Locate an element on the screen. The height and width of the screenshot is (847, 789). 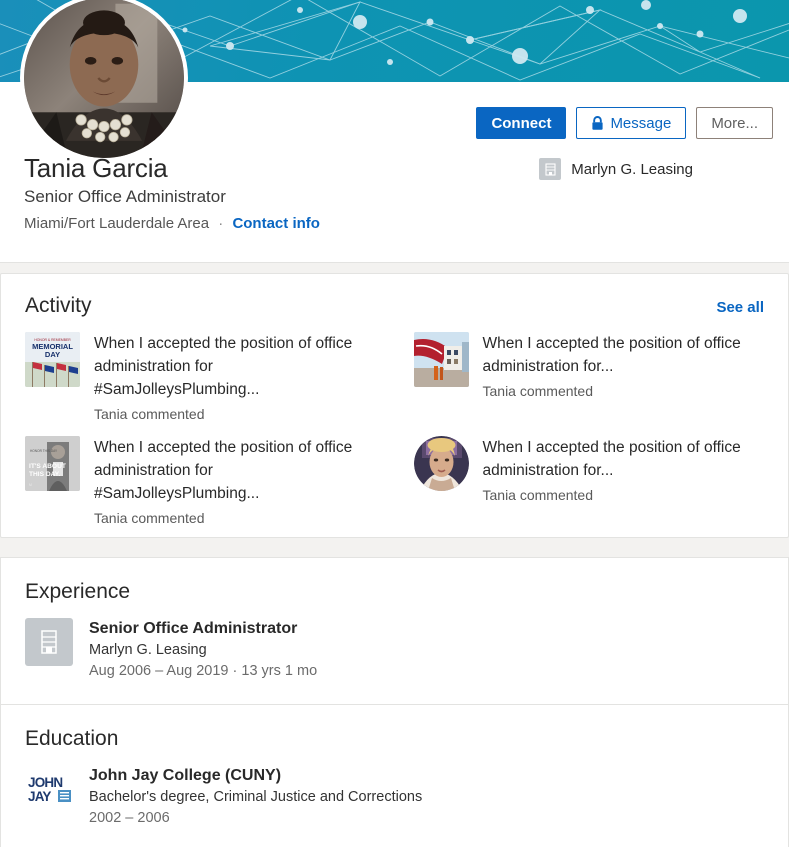
avatar is located at coordinates (104, 81).